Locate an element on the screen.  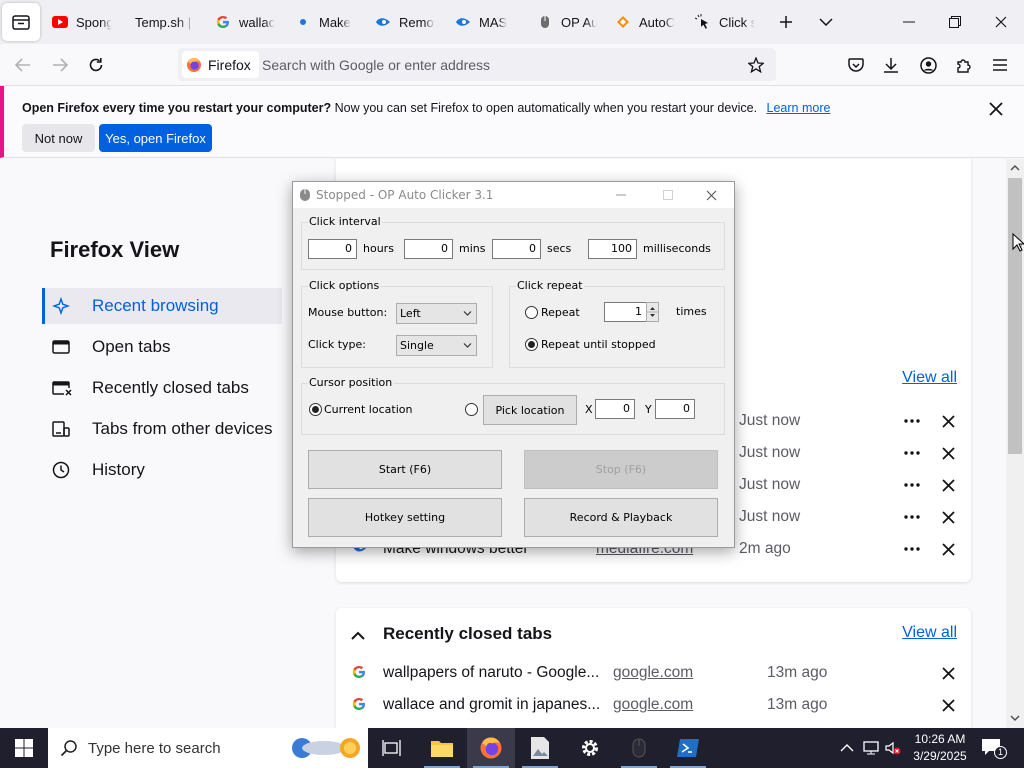
scroll-down-arrow-icon is located at coordinates (1015, 718).